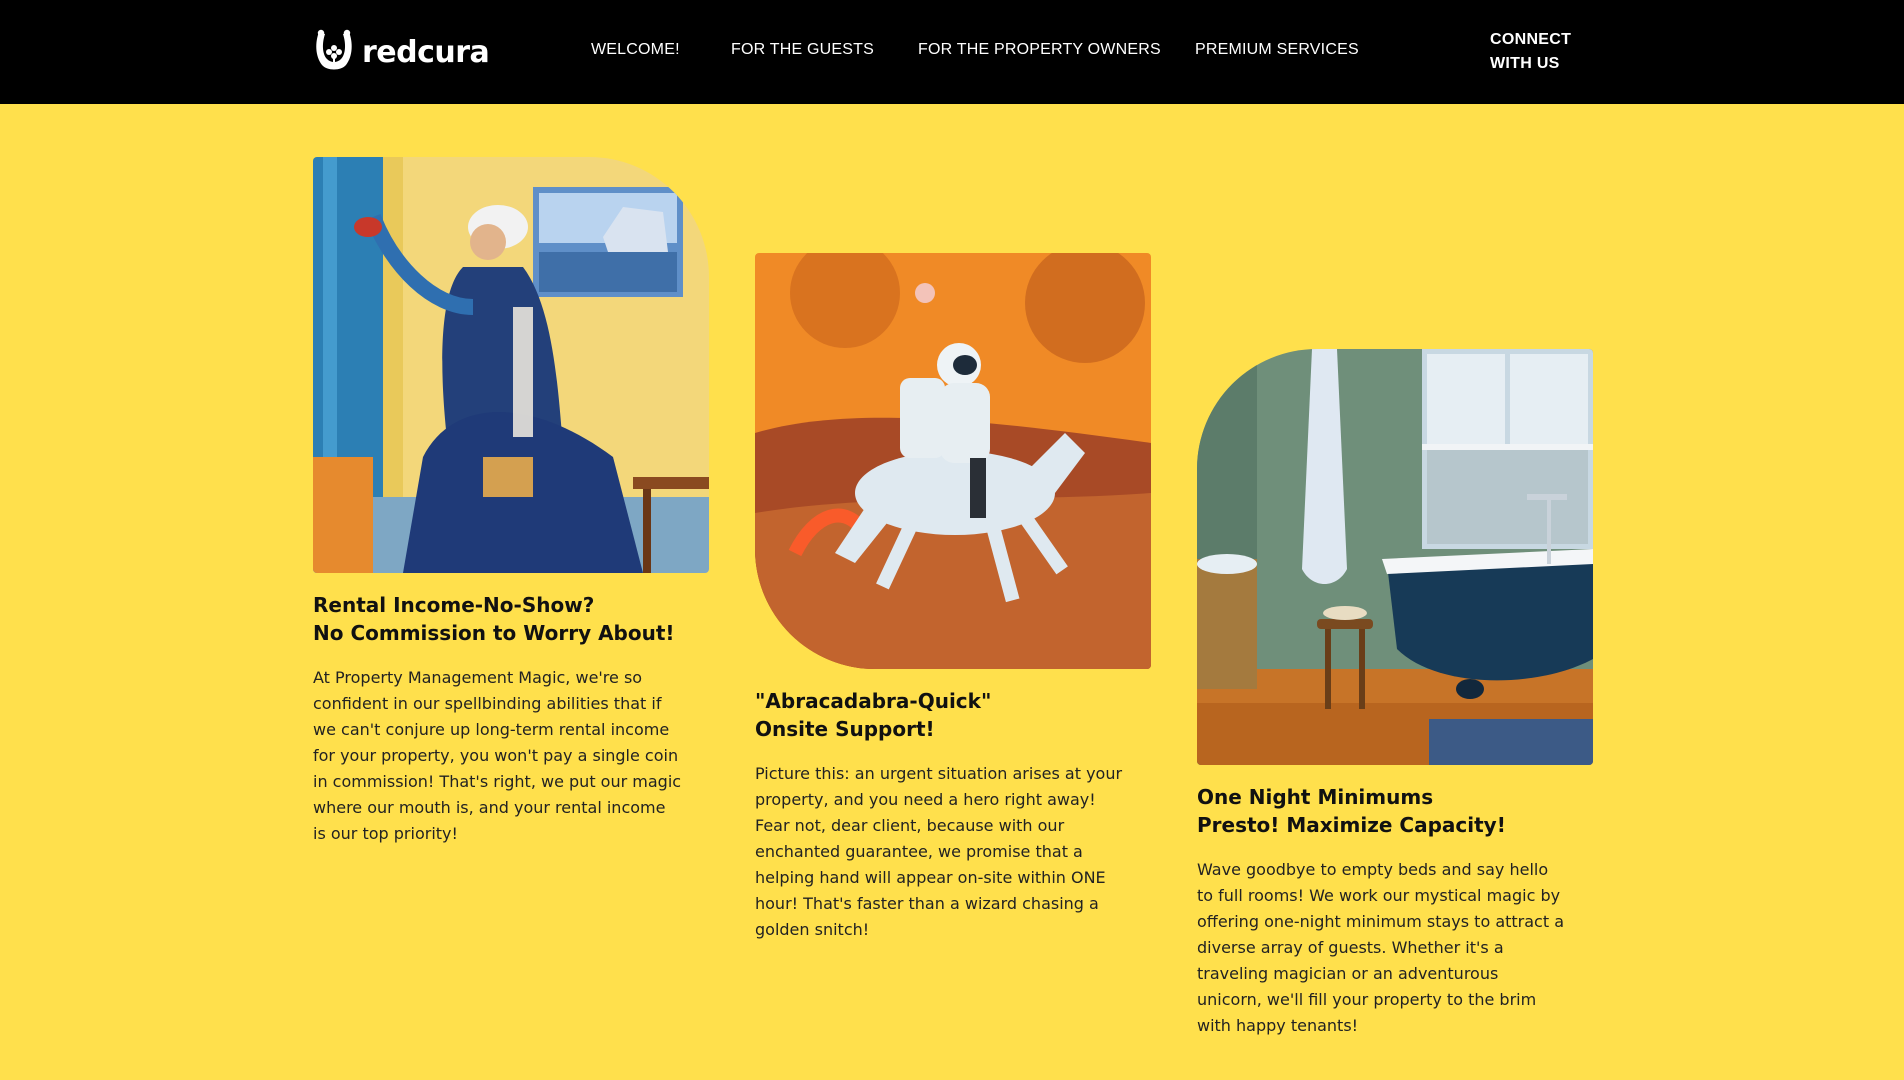 The width and height of the screenshot is (1904, 1080). What do you see at coordinates (1395, 557) in the screenshot?
I see `bathroom-painting-image` at bounding box center [1395, 557].